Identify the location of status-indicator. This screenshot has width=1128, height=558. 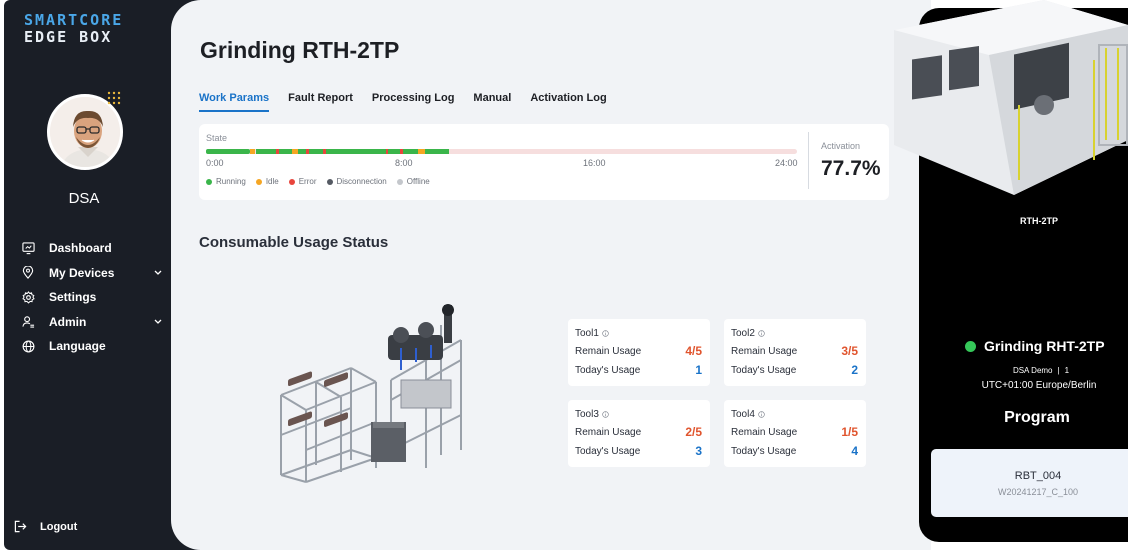
(970, 346).